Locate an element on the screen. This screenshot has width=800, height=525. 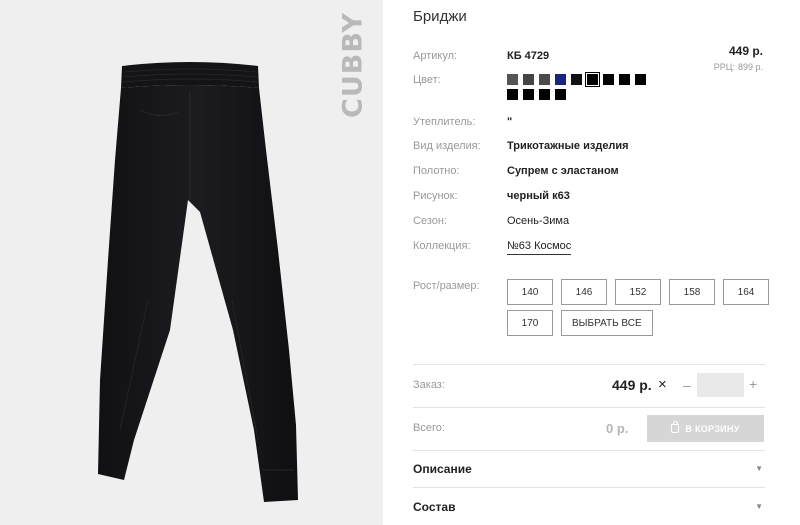
product-title: Бриджи is located at coordinates (440, 16).